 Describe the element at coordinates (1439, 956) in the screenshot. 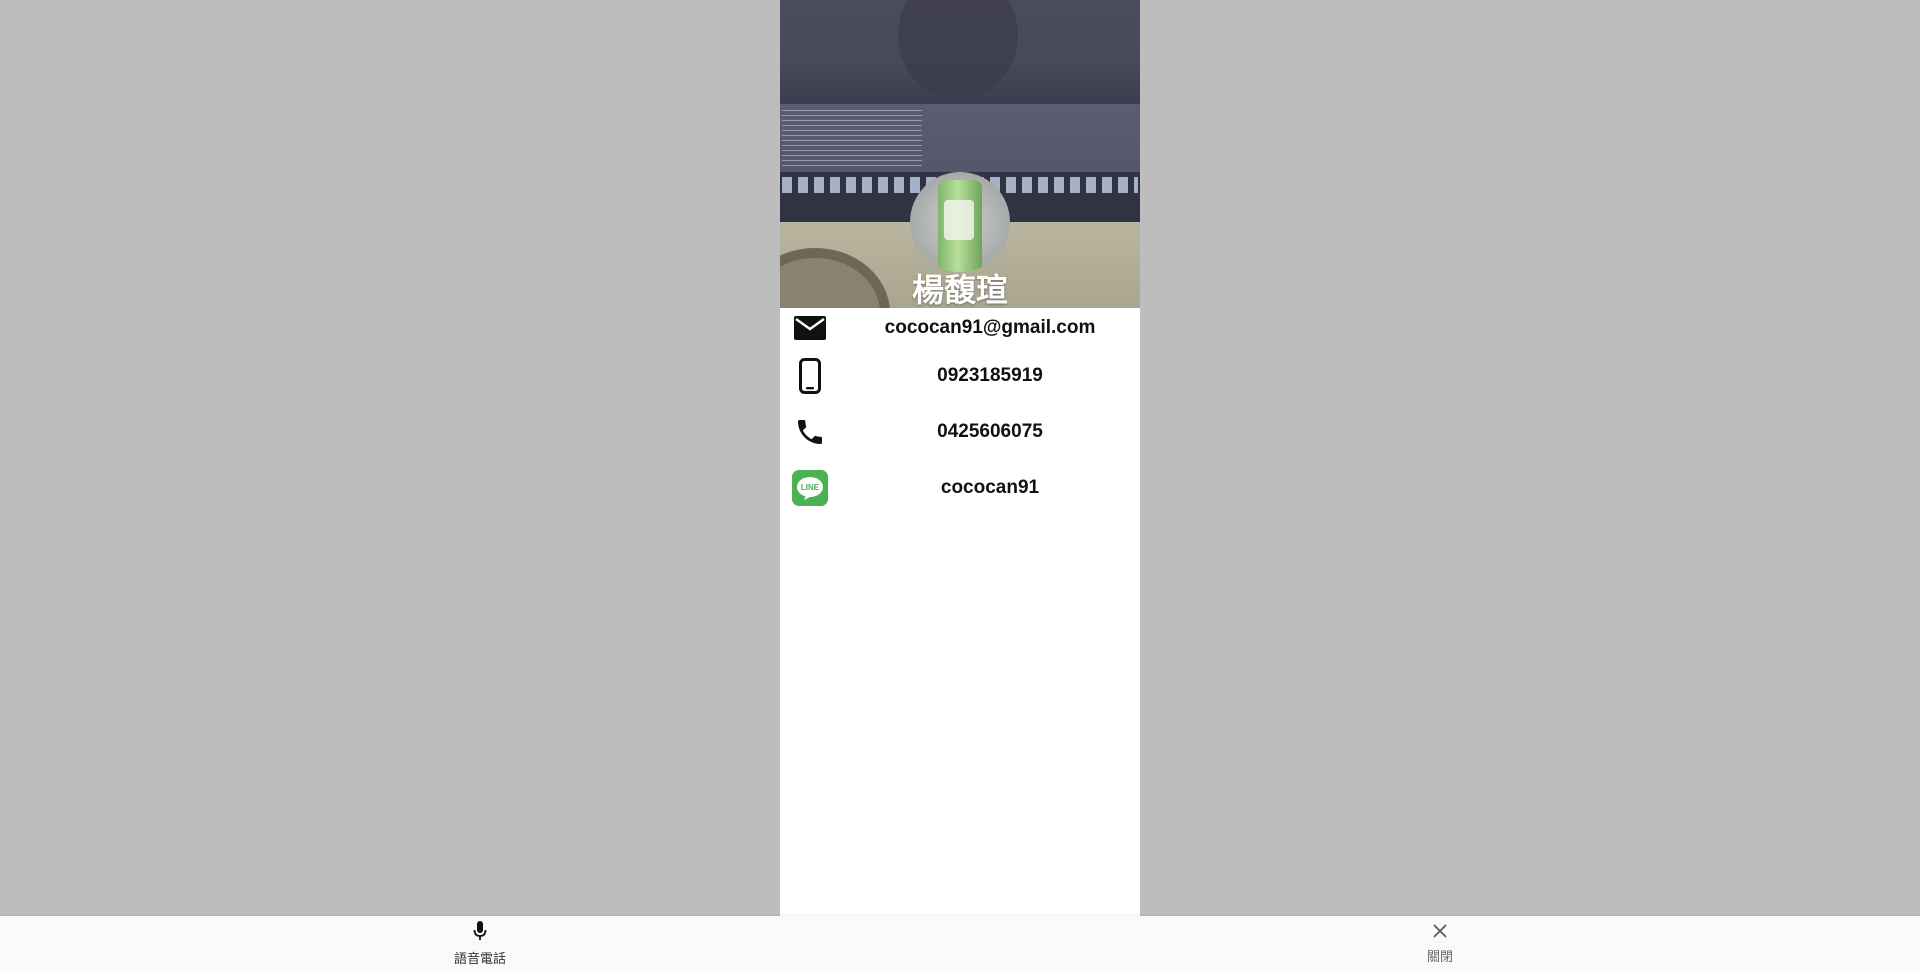

I see `close-label: 關閉` at that location.